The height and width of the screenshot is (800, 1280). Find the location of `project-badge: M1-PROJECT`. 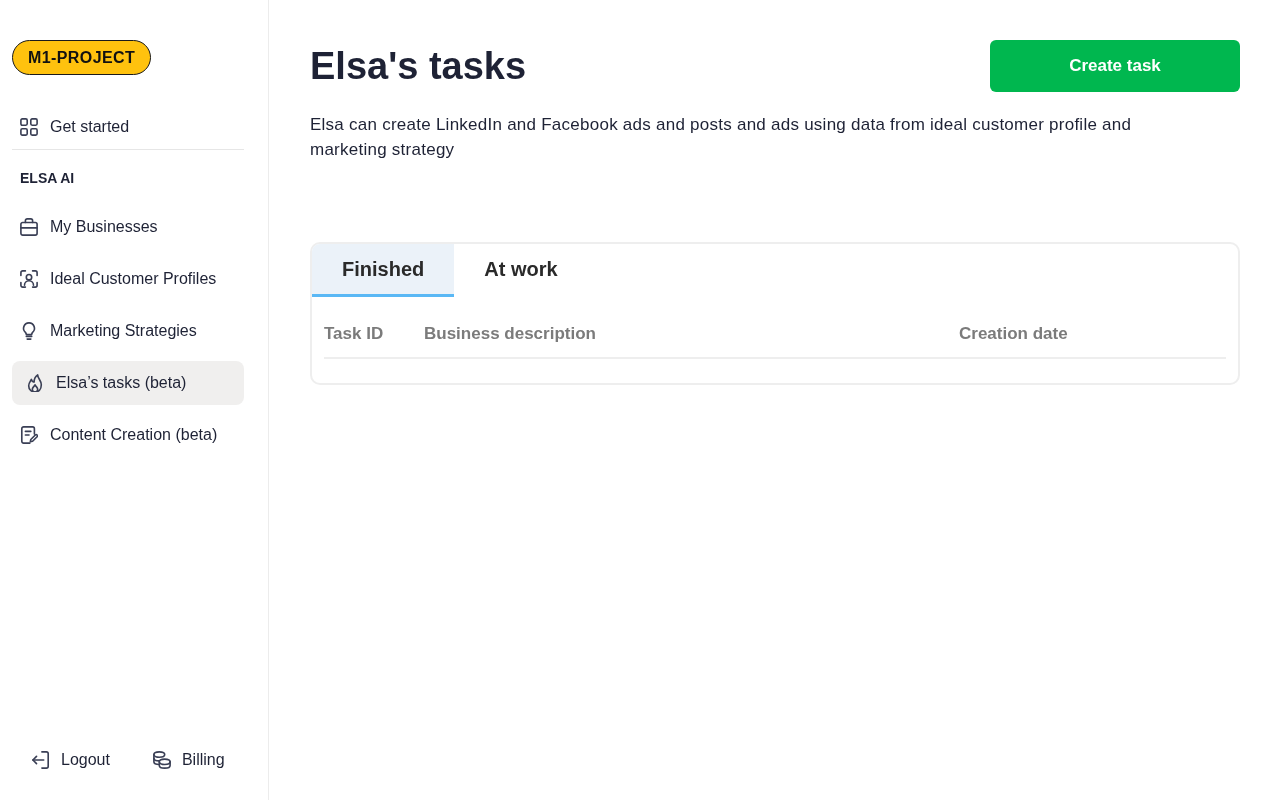

project-badge: M1-PROJECT is located at coordinates (82, 57).